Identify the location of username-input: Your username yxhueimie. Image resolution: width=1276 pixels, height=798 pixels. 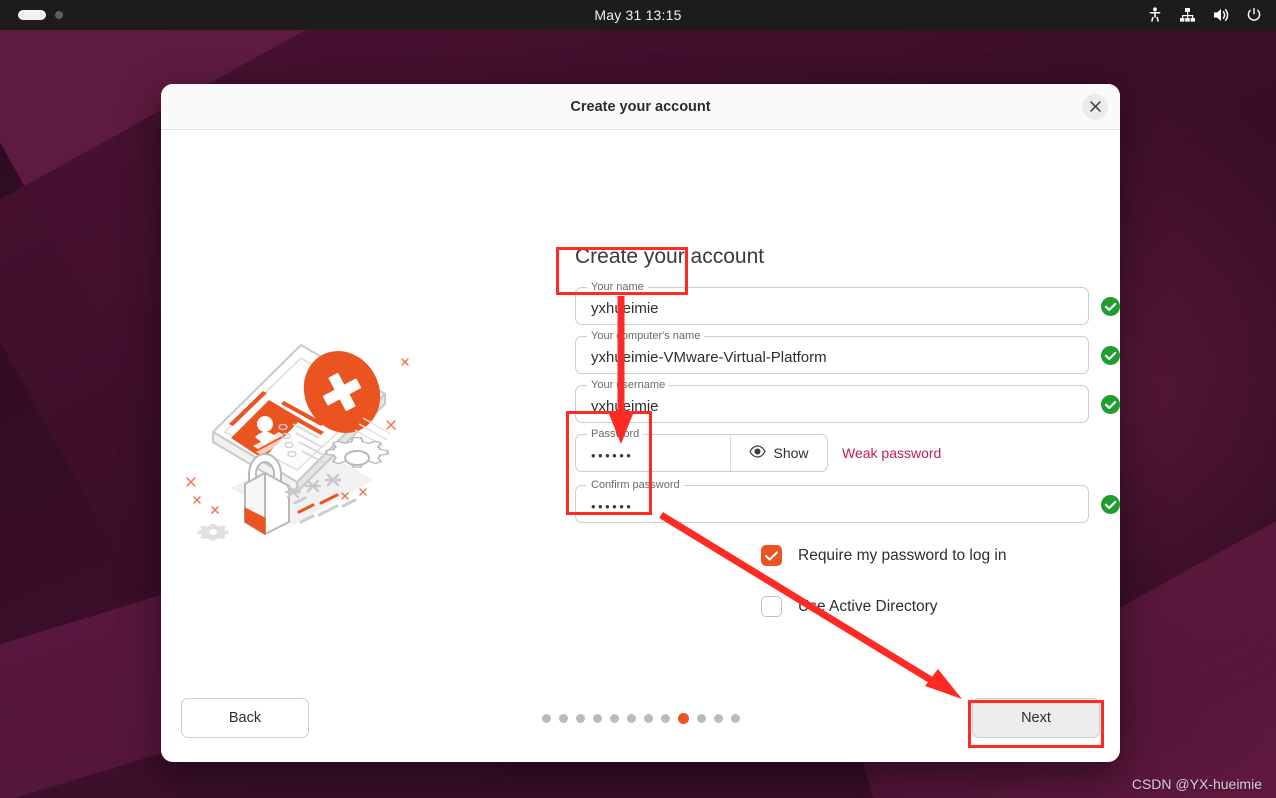
(832, 401).